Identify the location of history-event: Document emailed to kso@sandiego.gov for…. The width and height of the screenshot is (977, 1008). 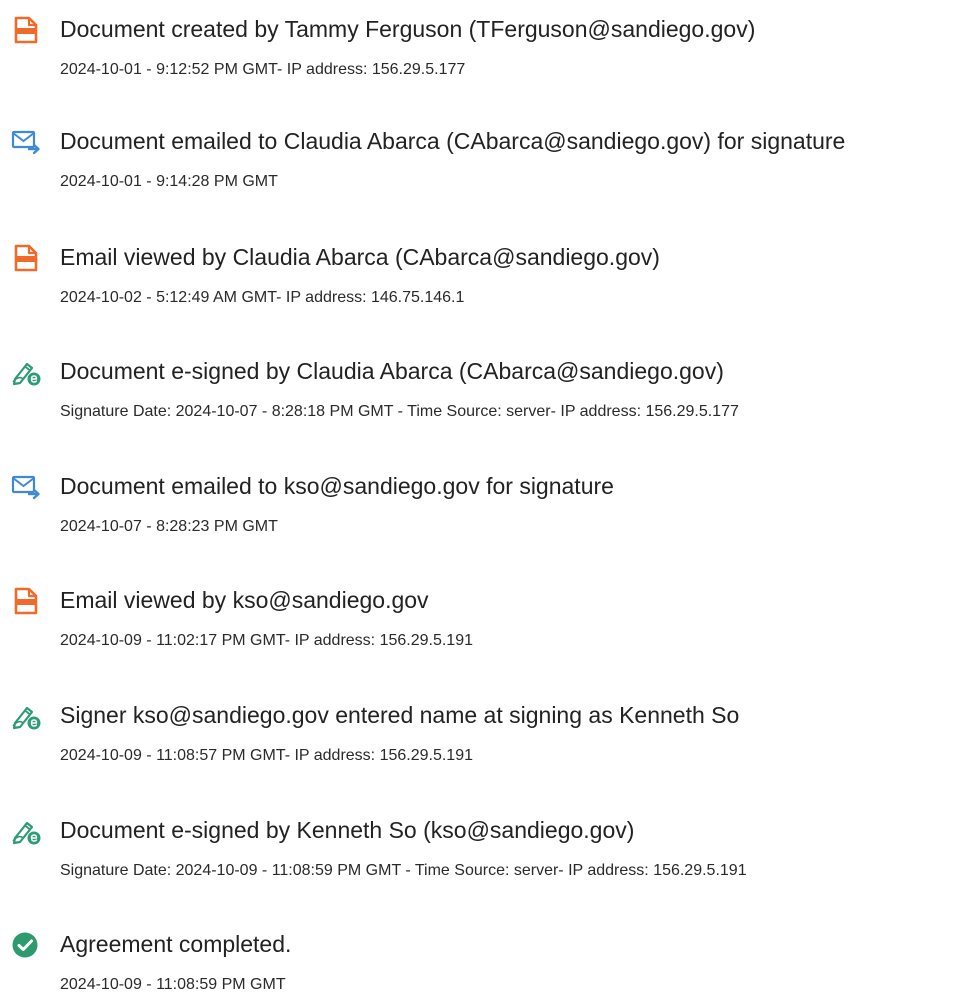
(488, 510).